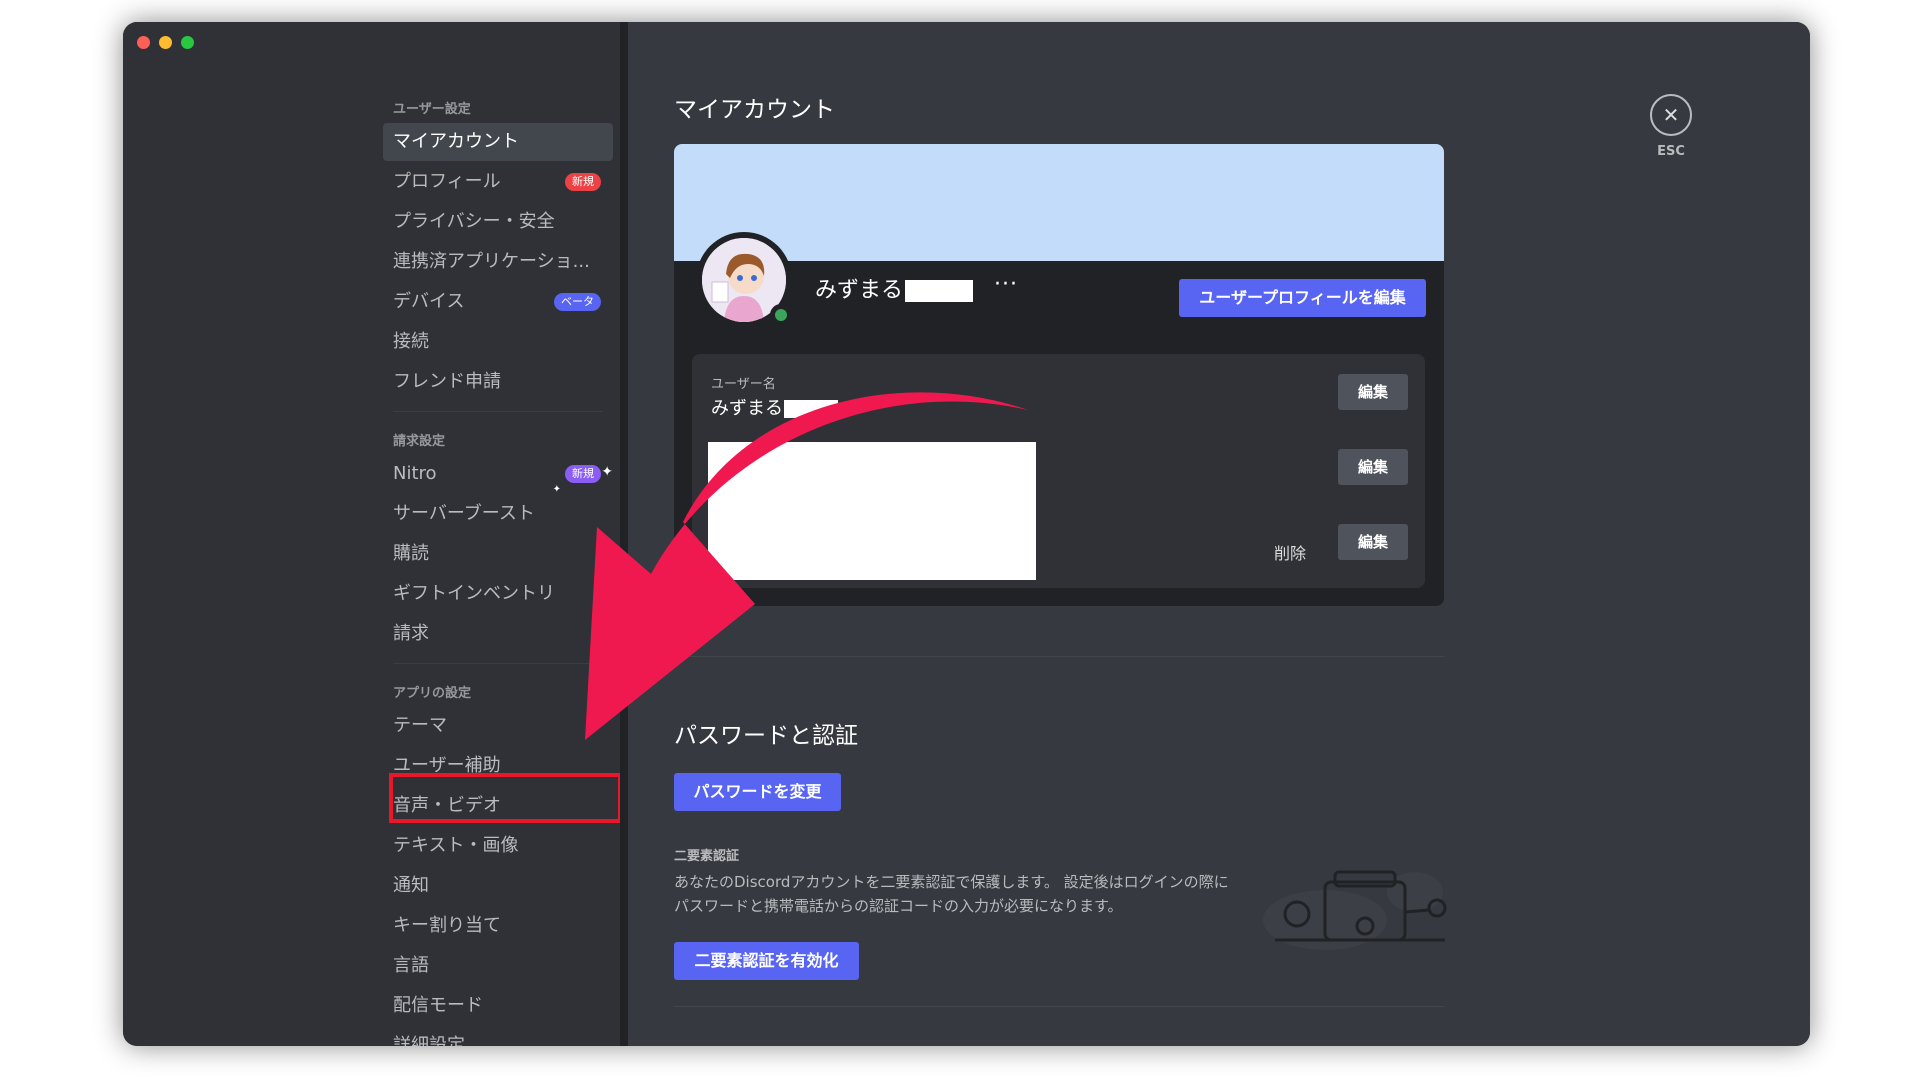 This screenshot has height=1080, width=1920. I want to click on sidebar-header-user-settings: ユーザー設定, so click(432, 109).